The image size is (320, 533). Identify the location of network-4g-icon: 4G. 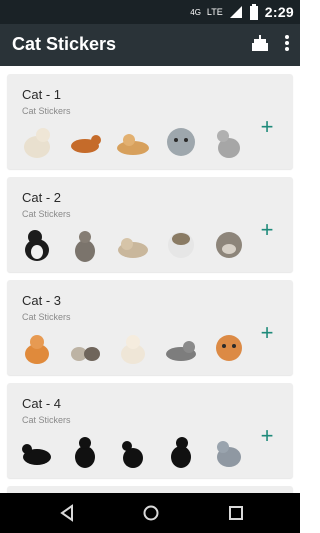
(195, 12).